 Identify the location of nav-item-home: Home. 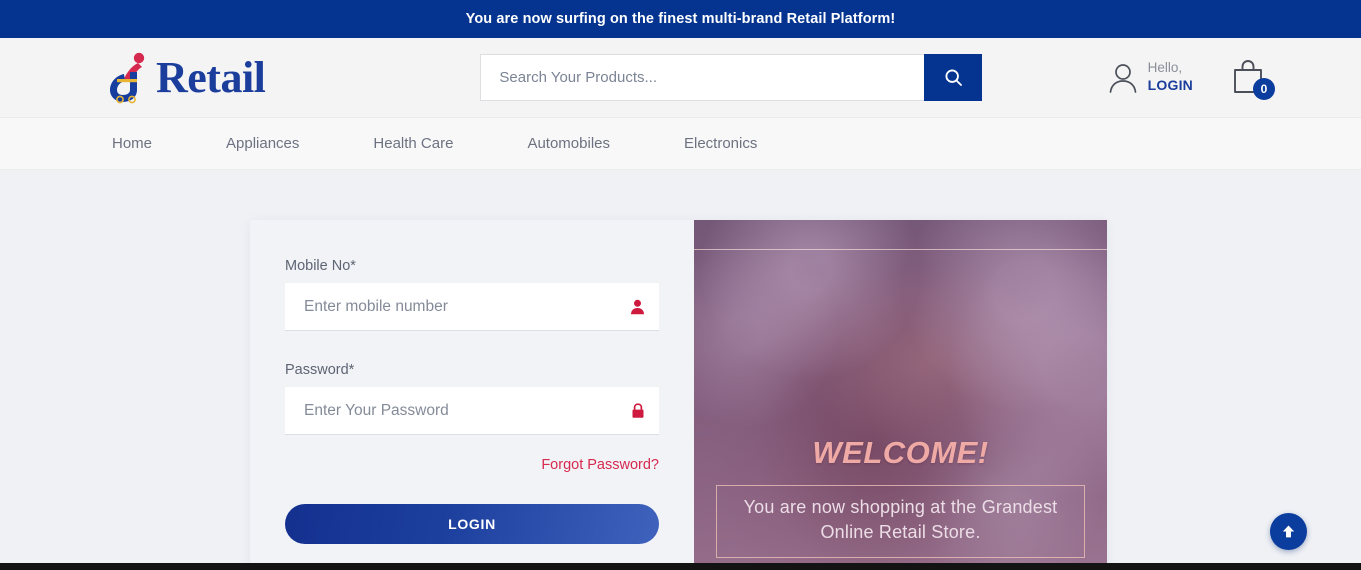
(132, 143).